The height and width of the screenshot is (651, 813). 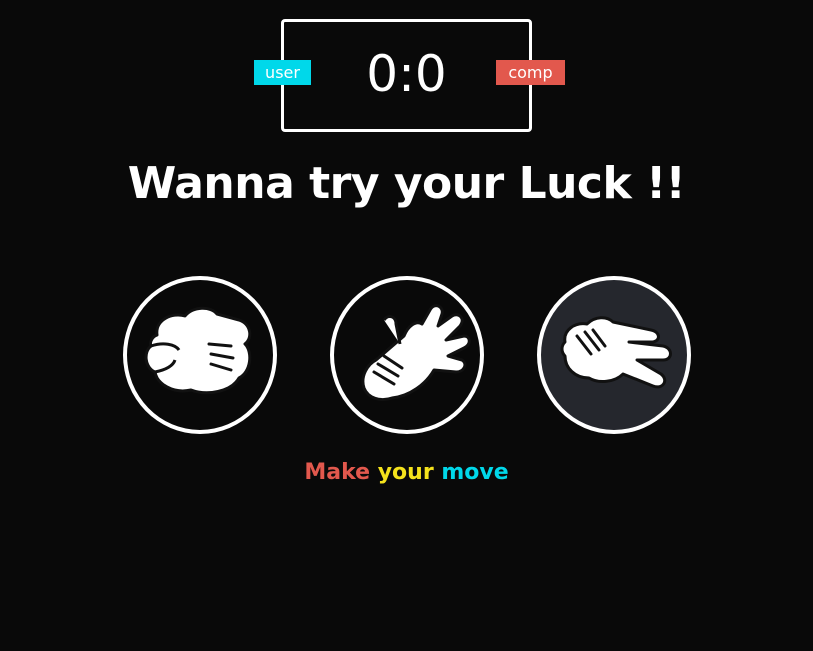 What do you see at coordinates (416, 353) in the screenshot?
I see `paper-hand-icon` at bounding box center [416, 353].